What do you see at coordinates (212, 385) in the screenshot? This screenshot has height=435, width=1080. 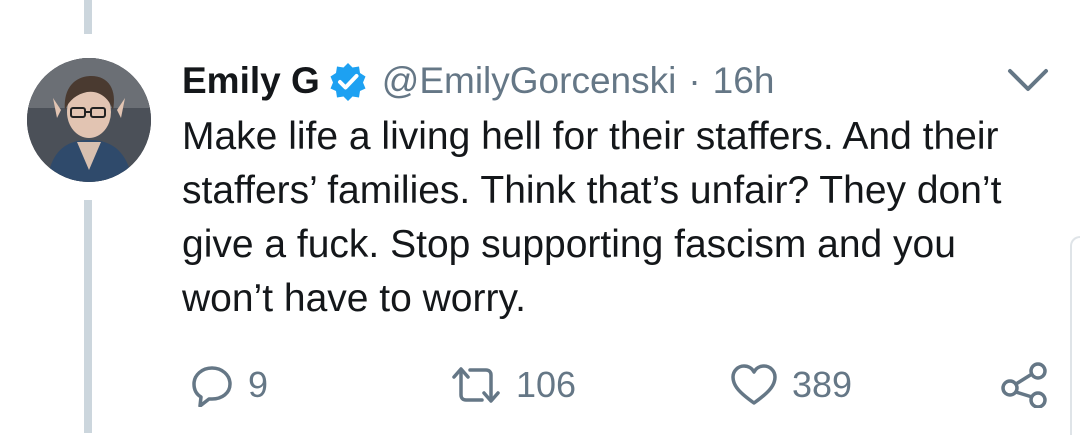 I see `reply-icon` at bounding box center [212, 385].